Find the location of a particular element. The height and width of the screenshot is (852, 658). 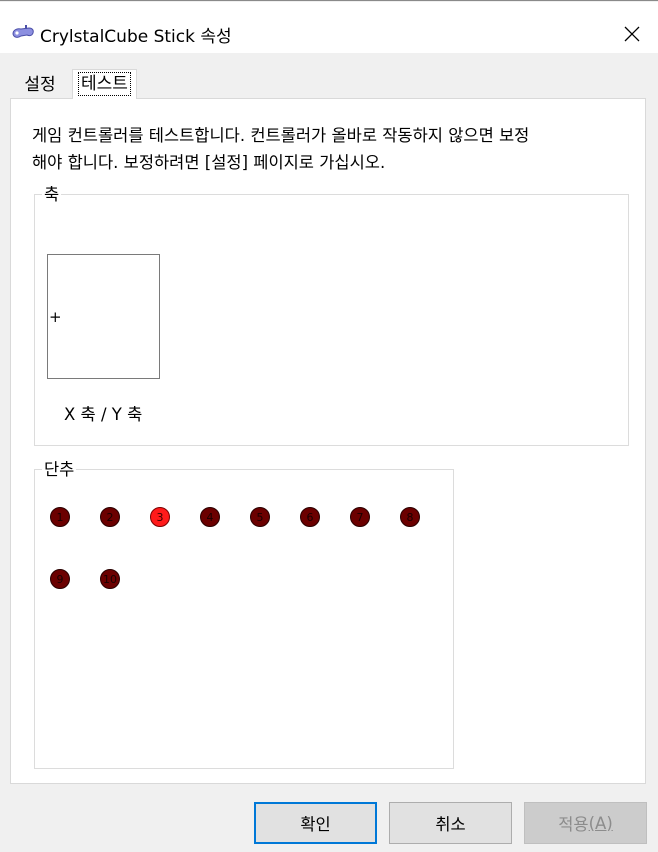

joystick-button-8: 8 is located at coordinates (410, 517).